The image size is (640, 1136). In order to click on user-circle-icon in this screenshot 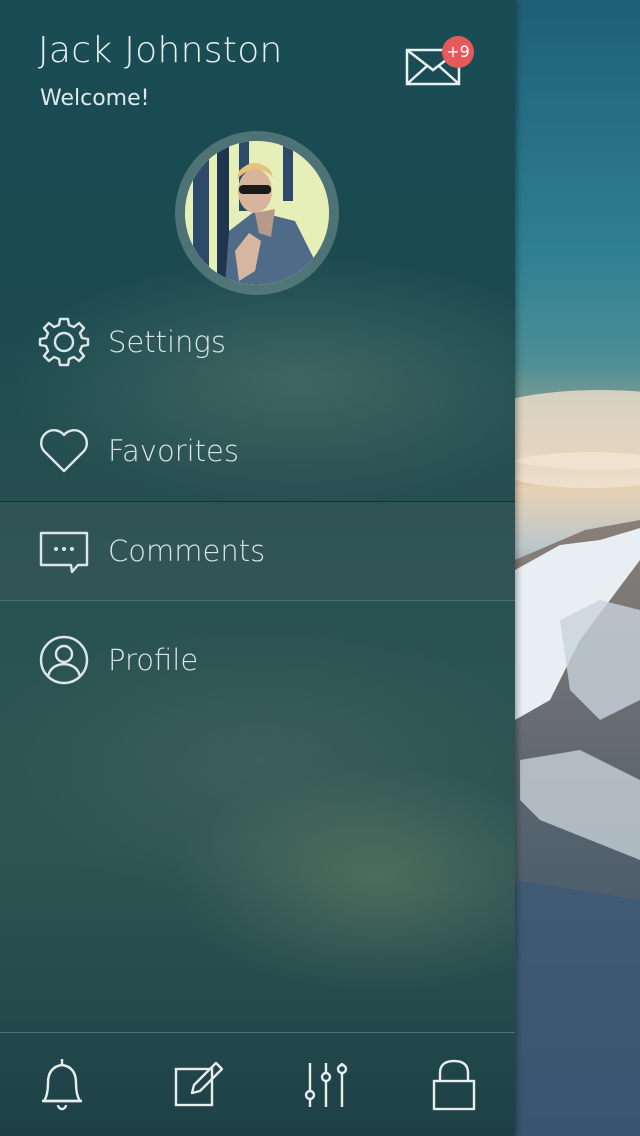, I will do `click(64, 660)`.